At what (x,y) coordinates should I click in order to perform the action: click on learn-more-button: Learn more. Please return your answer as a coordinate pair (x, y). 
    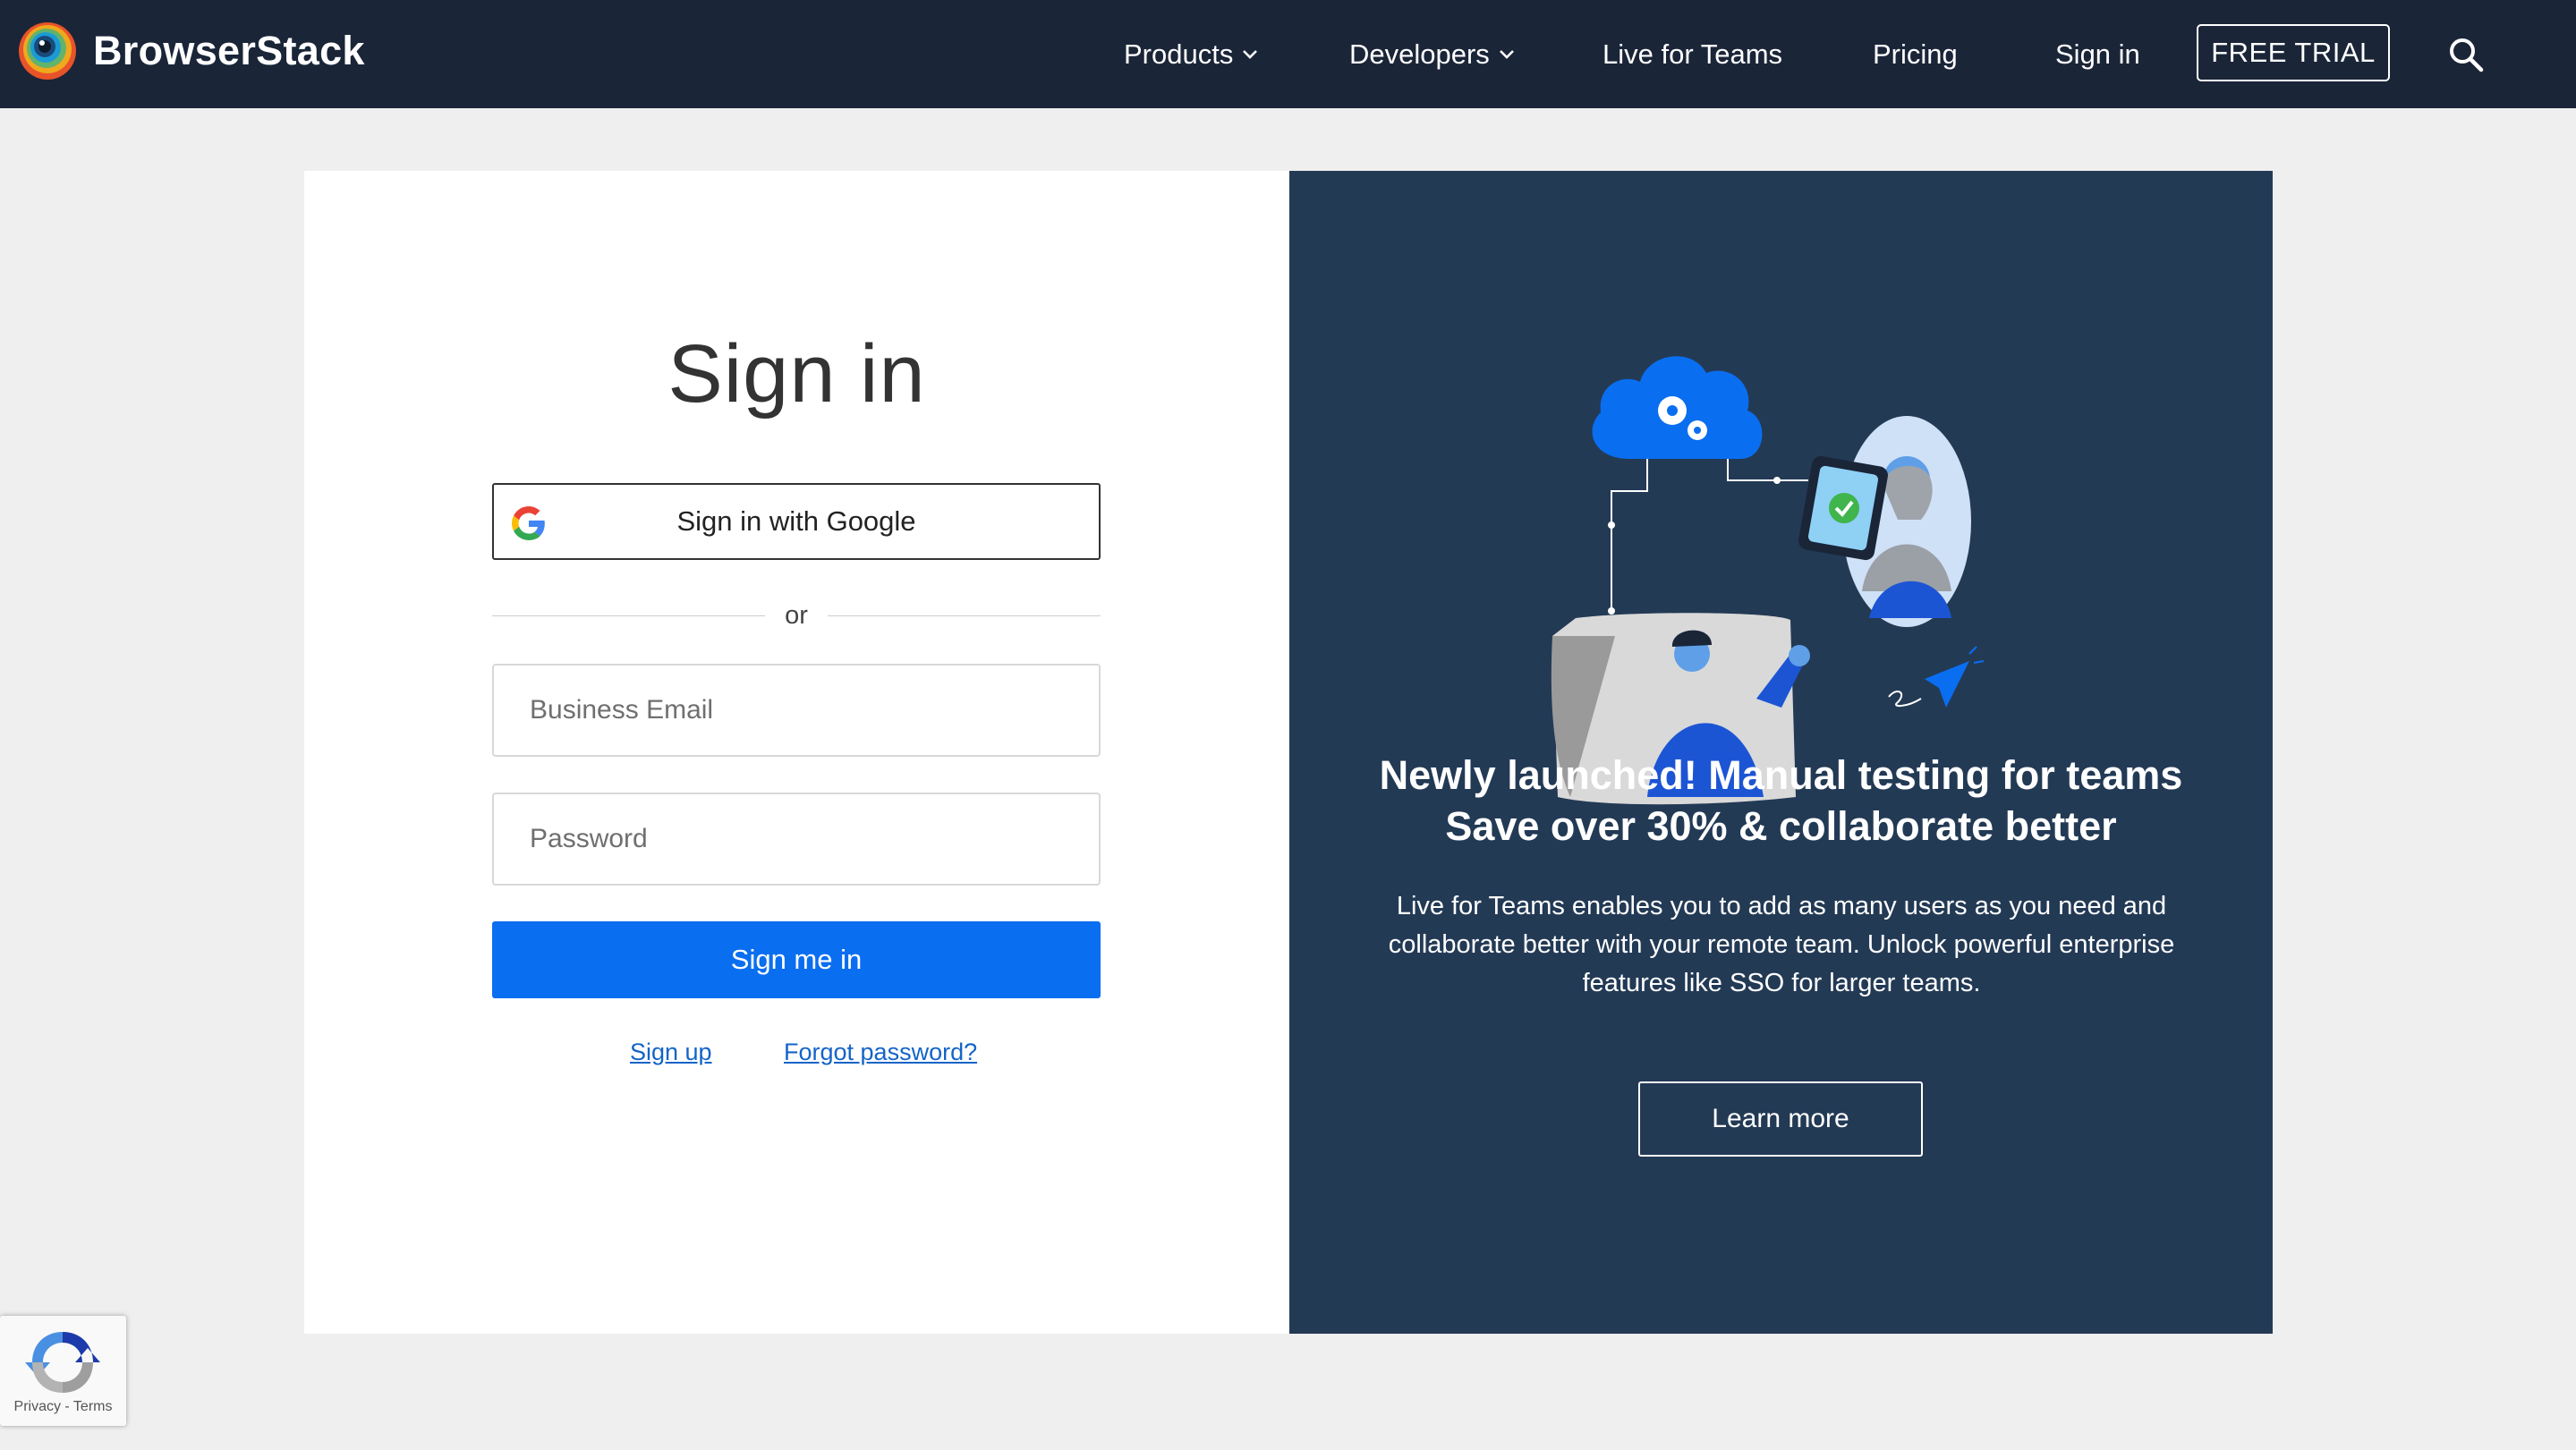
    Looking at the image, I should click on (1780, 1119).